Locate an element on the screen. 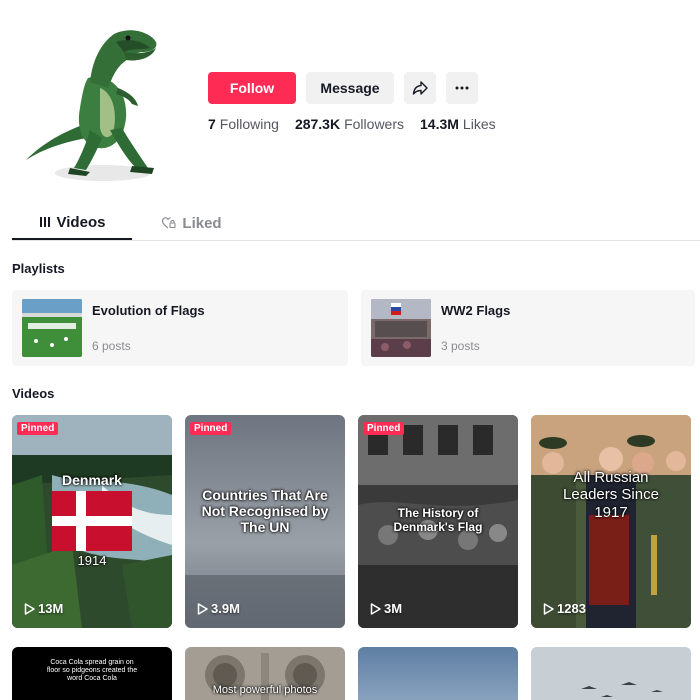  view-count: 3M is located at coordinates (386, 608).